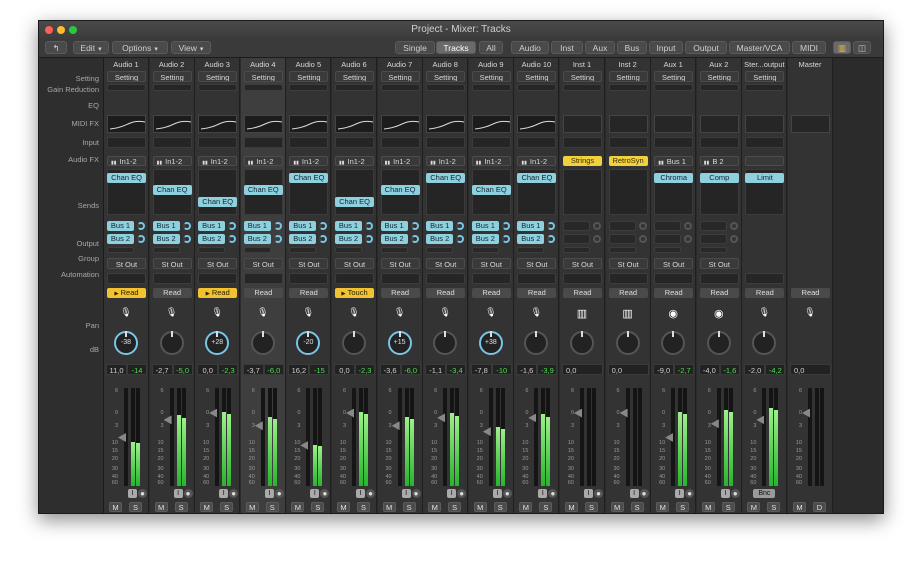 This screenshot has height=567, width=920. Describe the element at coordinates (674, 161) in the screenshot. I see `input-slot: ▮▮ Bus 1` at that location.